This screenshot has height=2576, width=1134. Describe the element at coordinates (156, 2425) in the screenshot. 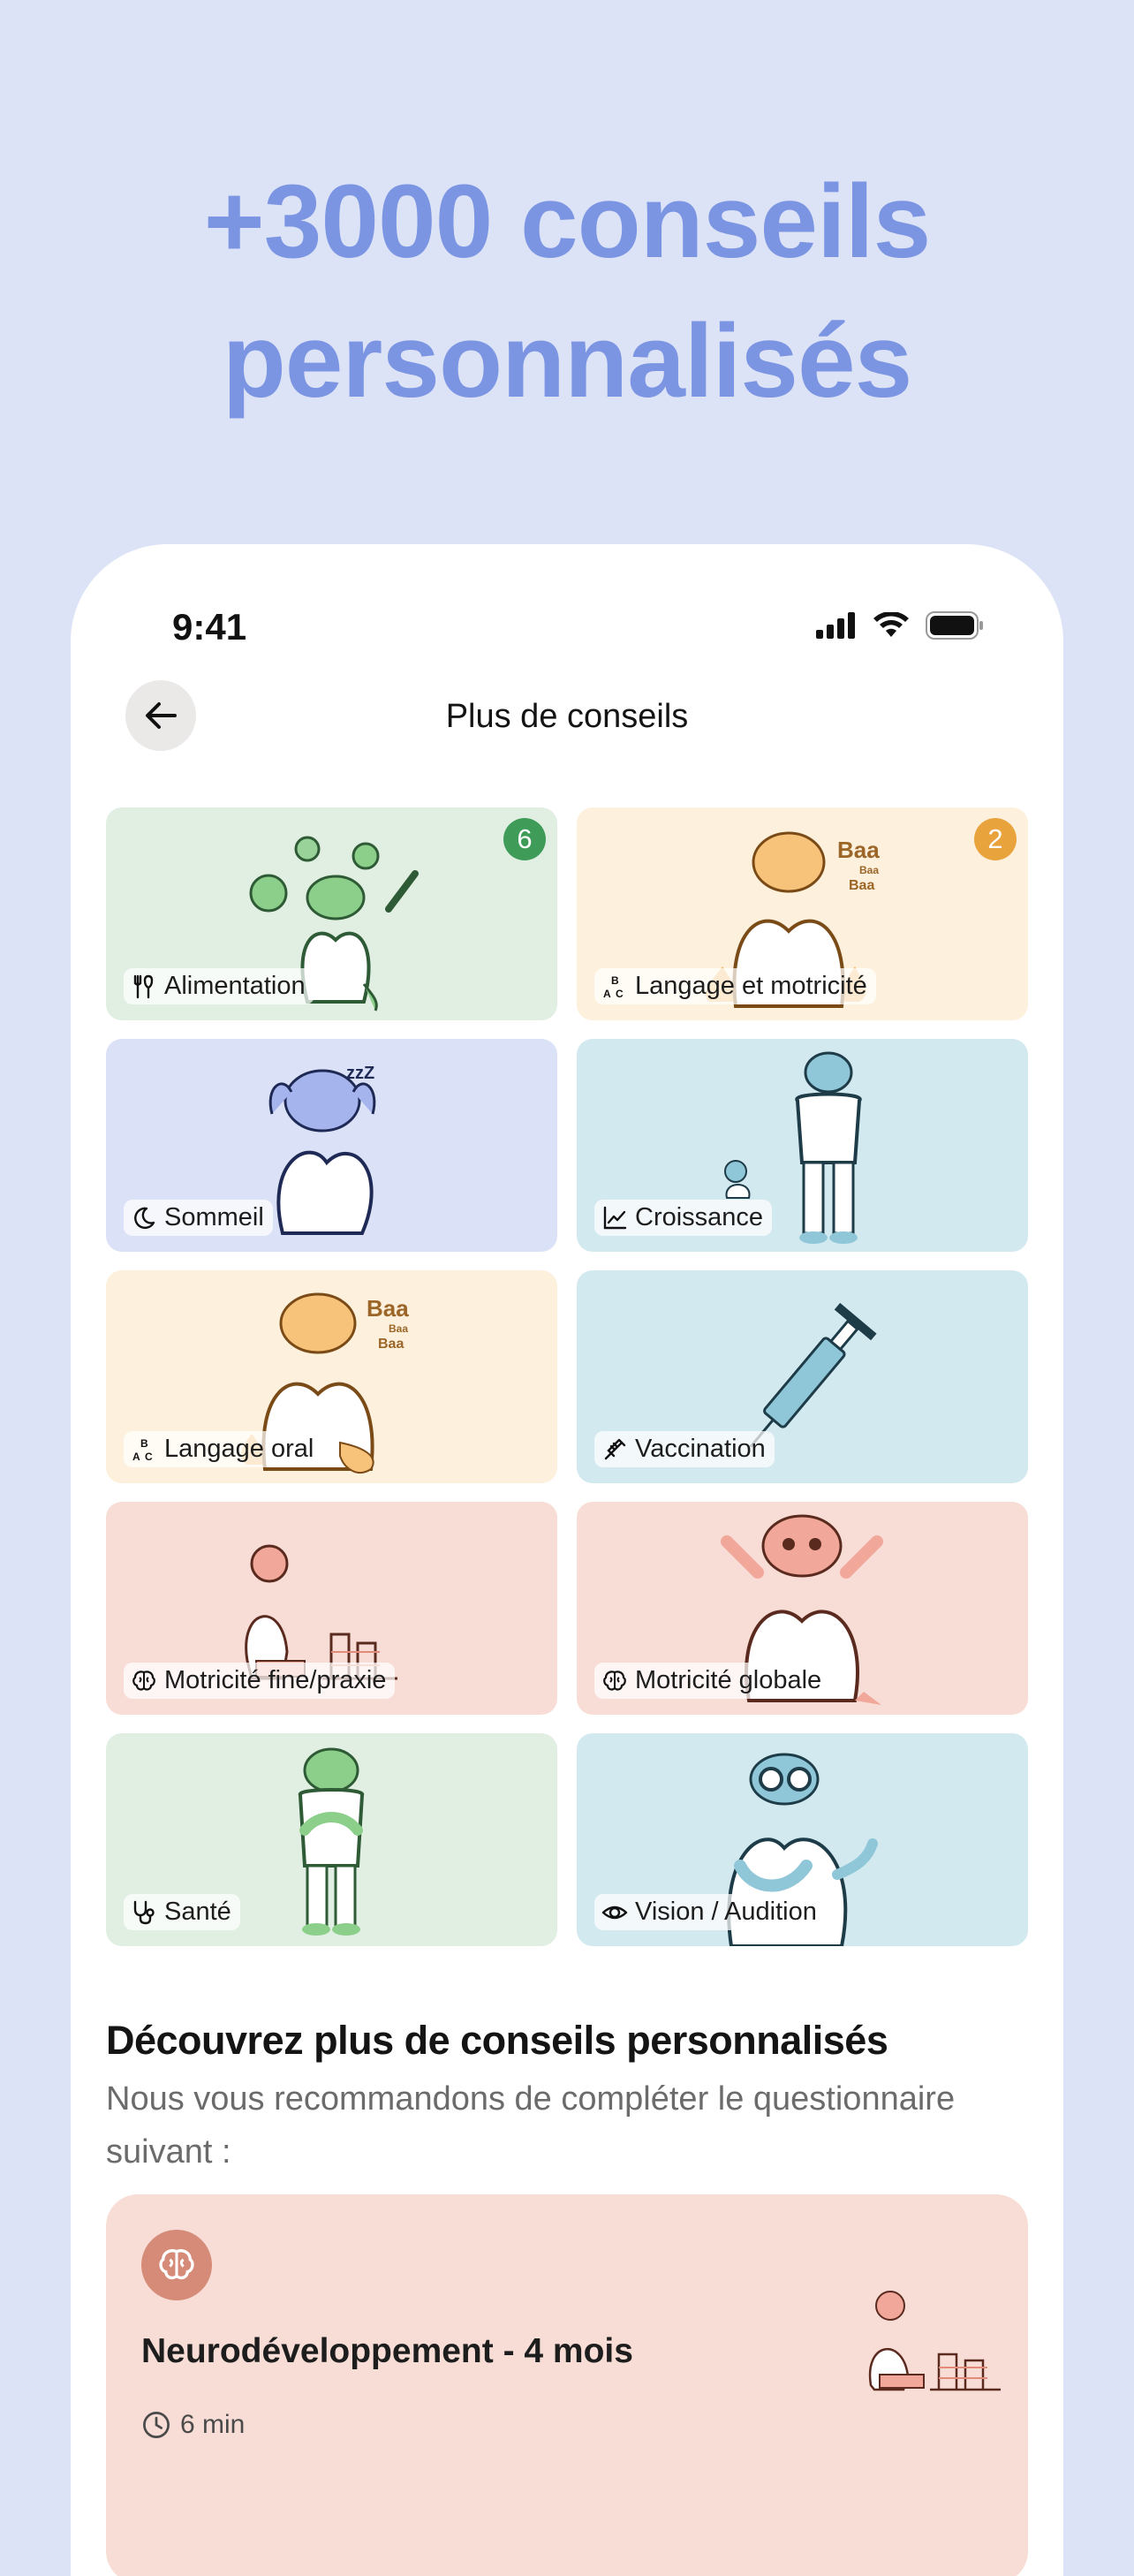

I see `clock-icon` at that location.